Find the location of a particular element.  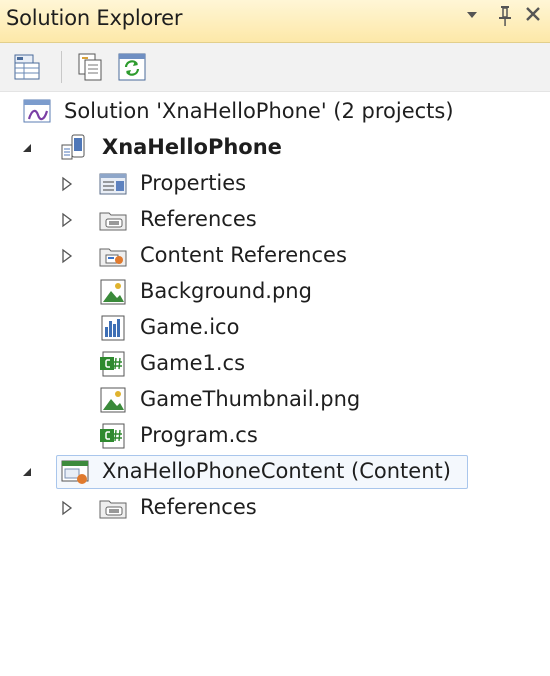

item-label: Program.cs is located at coordinates (199, 435).